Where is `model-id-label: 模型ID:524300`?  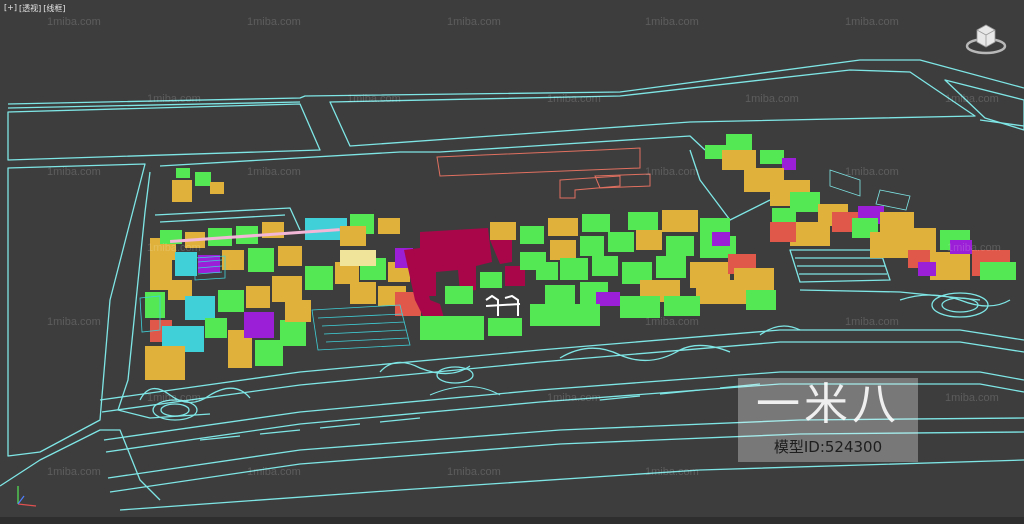
model-id-label: 模型ID:524300 is located at coordinates (828, 447).